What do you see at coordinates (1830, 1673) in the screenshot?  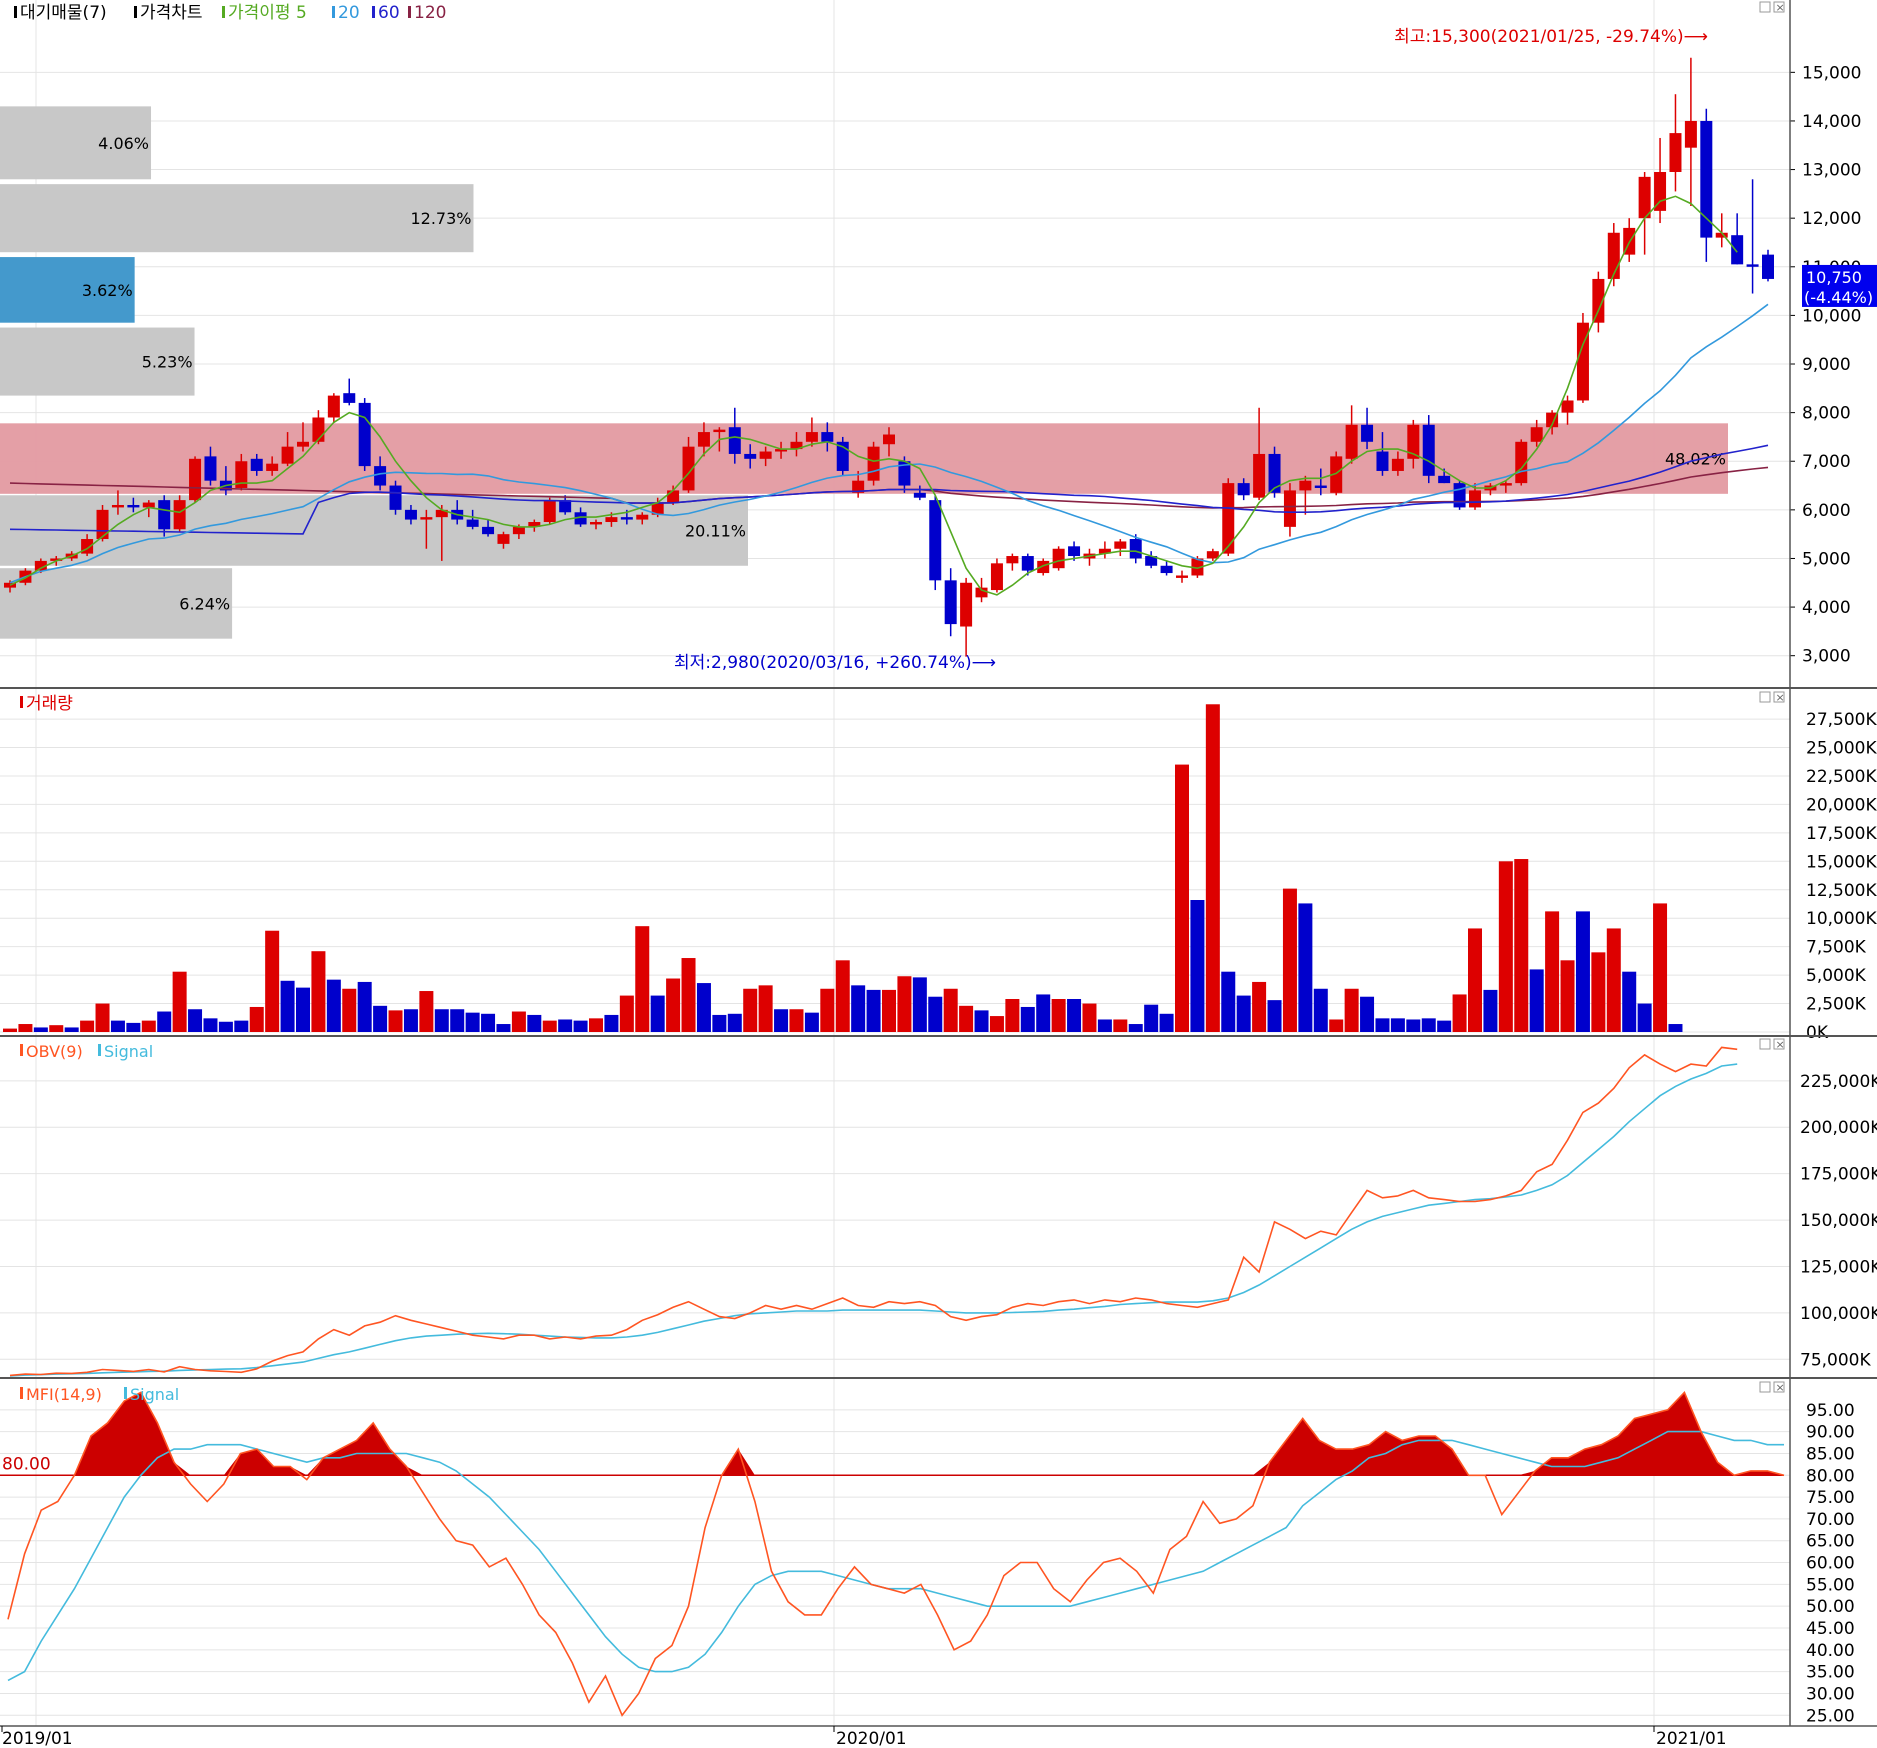 I see `mfi-axis-label: 35.00` at bounding box center [1830, 1673].